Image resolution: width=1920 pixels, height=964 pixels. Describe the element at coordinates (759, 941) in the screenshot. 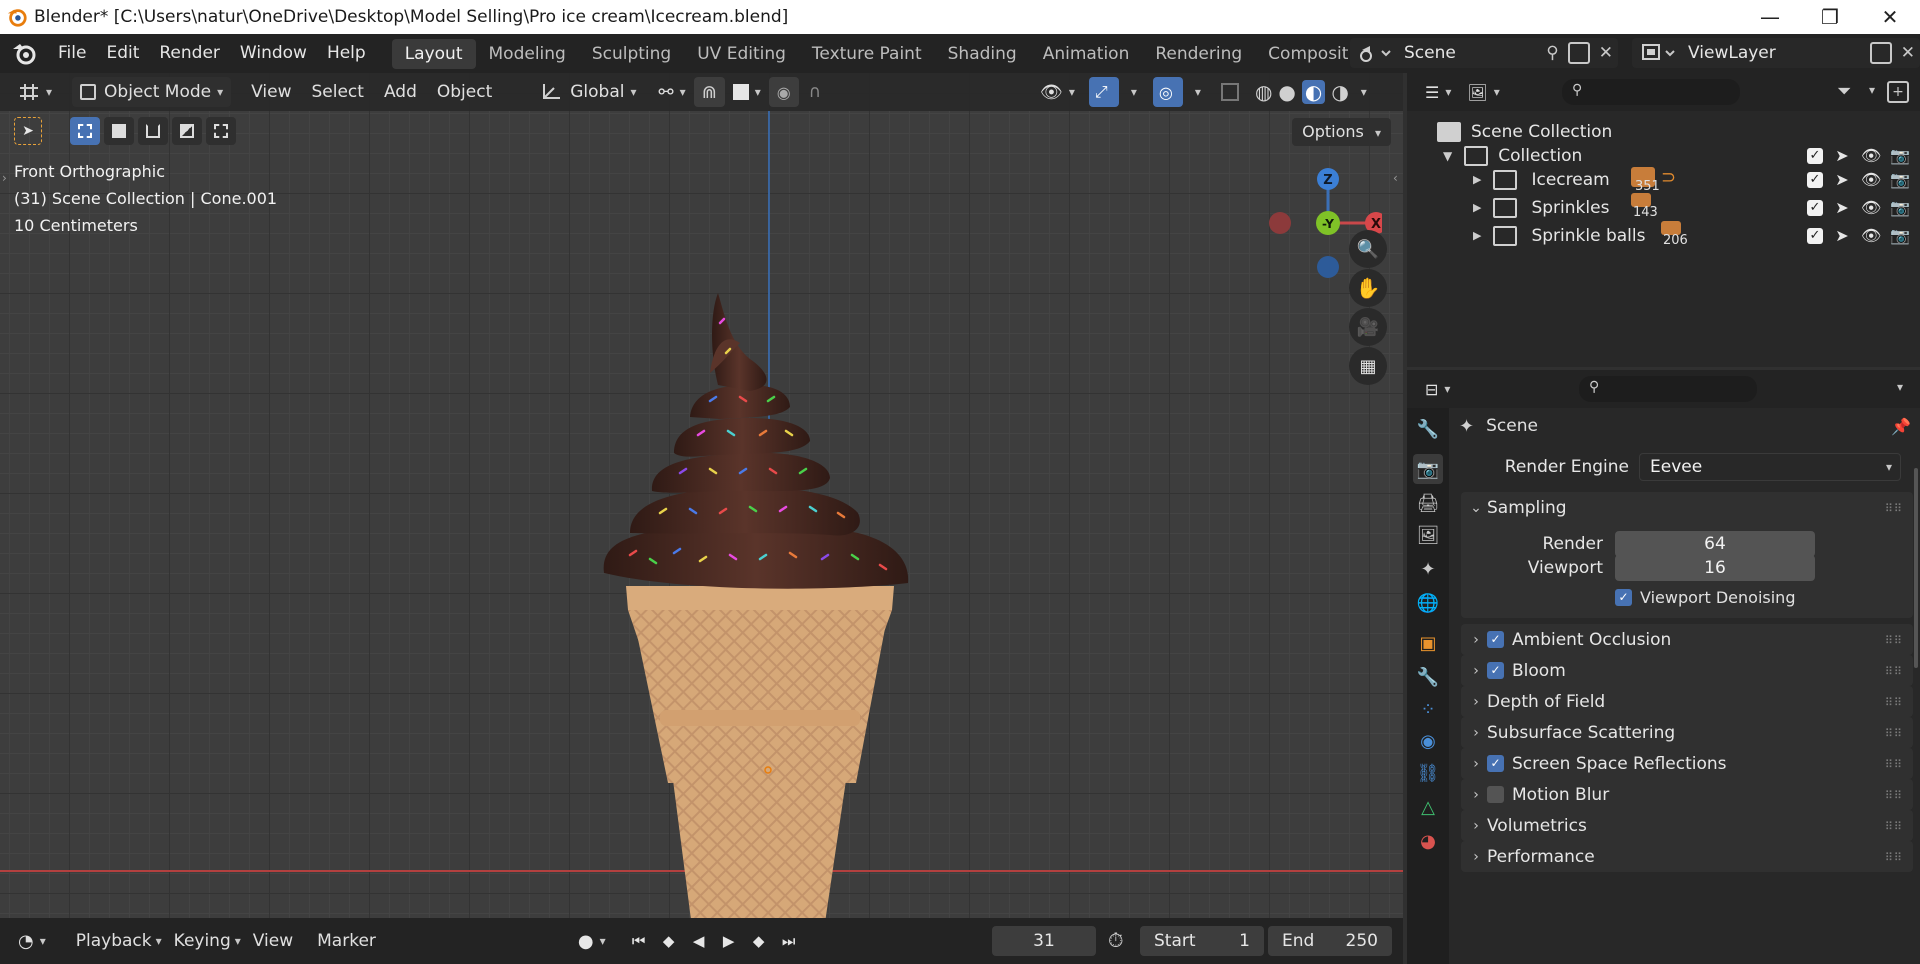

I see `next-keyframe-icon: ◆` at that location.